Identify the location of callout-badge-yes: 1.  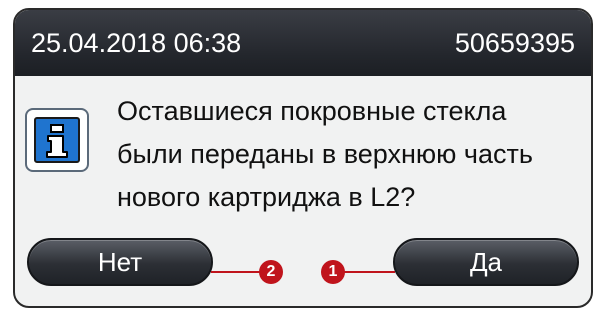
(333, 272).